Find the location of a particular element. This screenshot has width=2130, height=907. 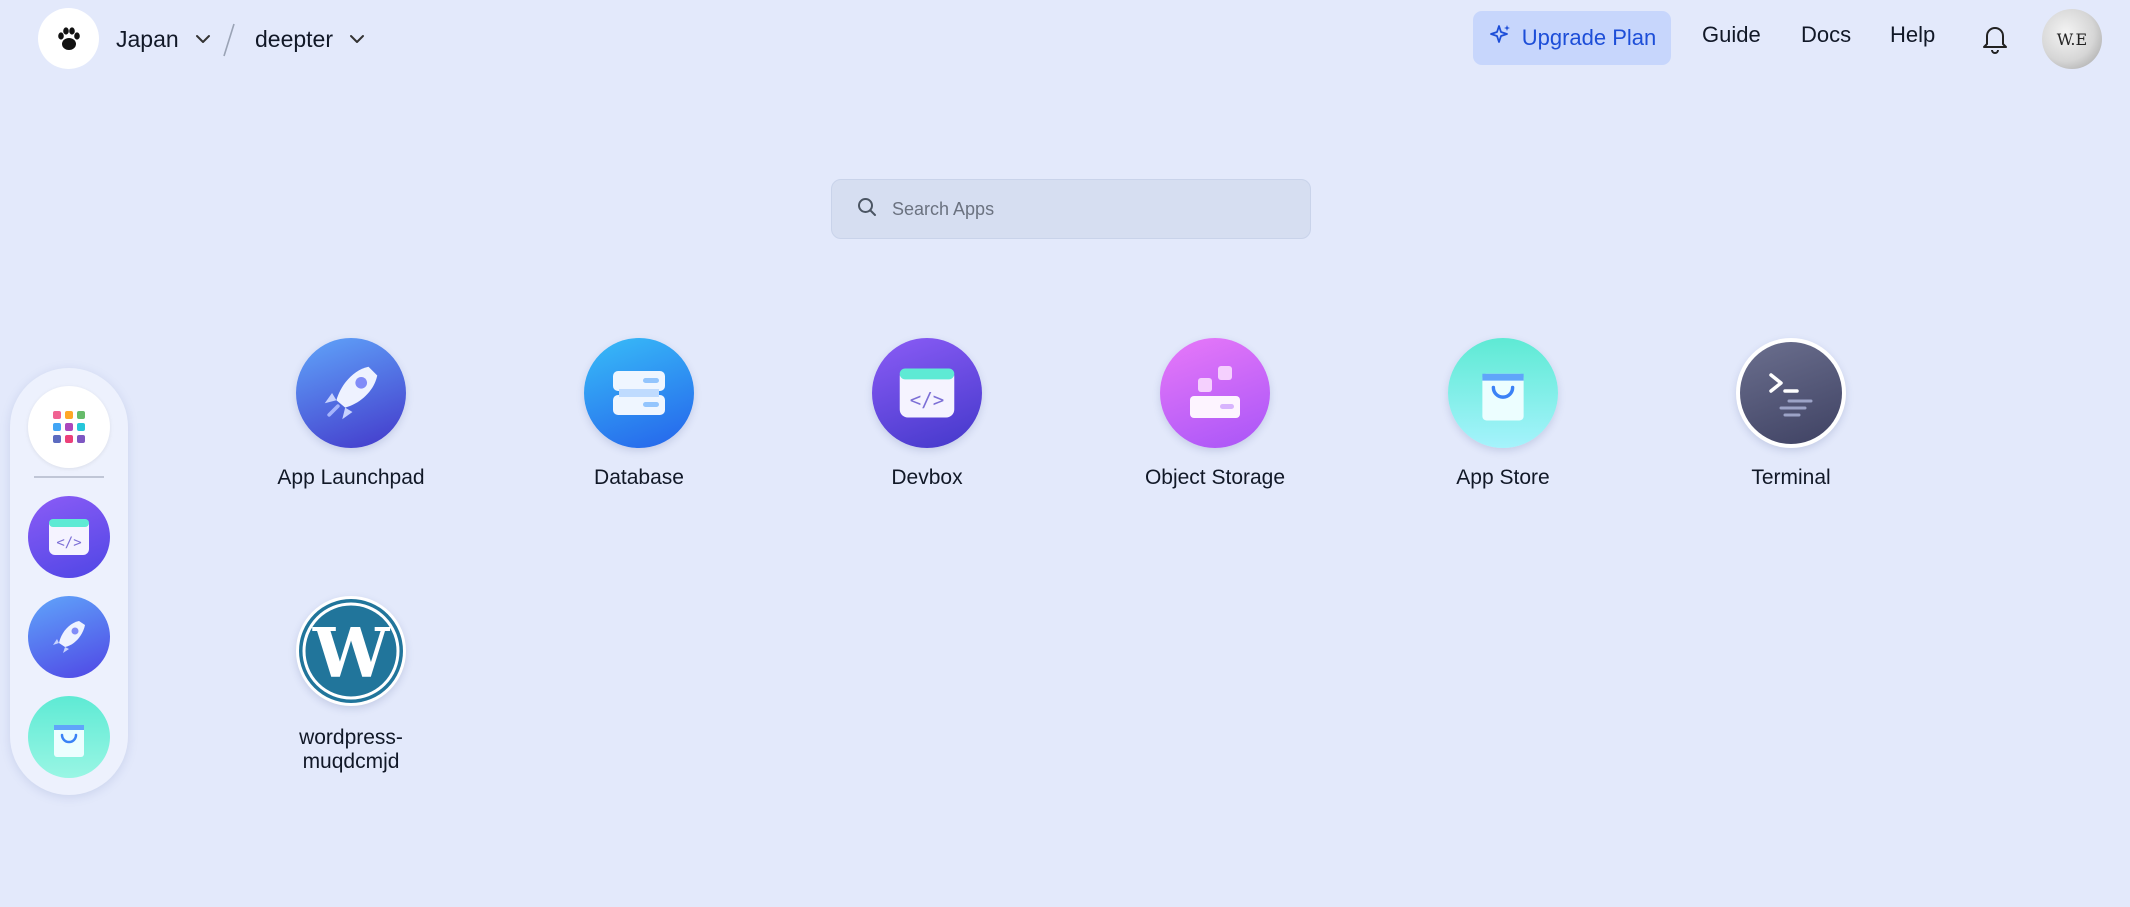

search-box is located at coordinates (1071, 209).